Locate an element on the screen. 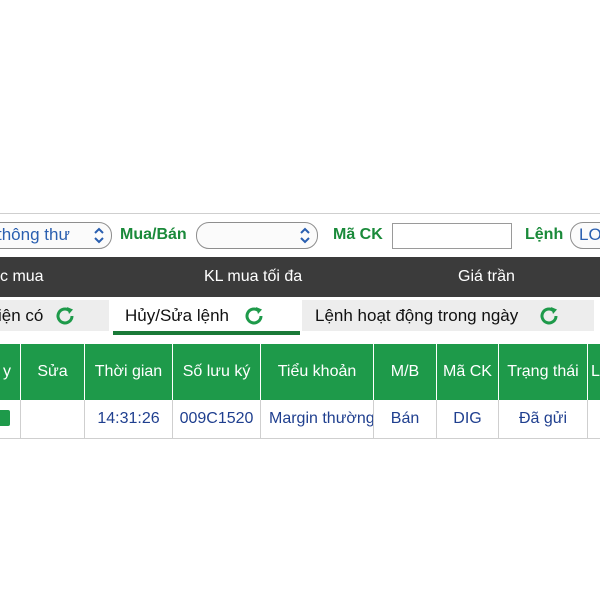 The image size is (600, 600). col-status-header: Trạng thái is located at coordinates (542, 372).